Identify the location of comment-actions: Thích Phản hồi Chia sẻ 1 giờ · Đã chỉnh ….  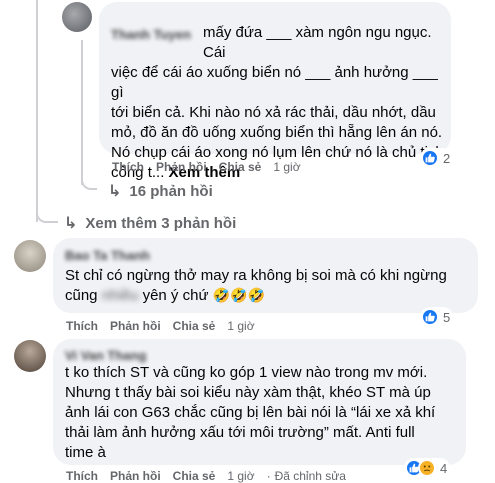
(212, 476).